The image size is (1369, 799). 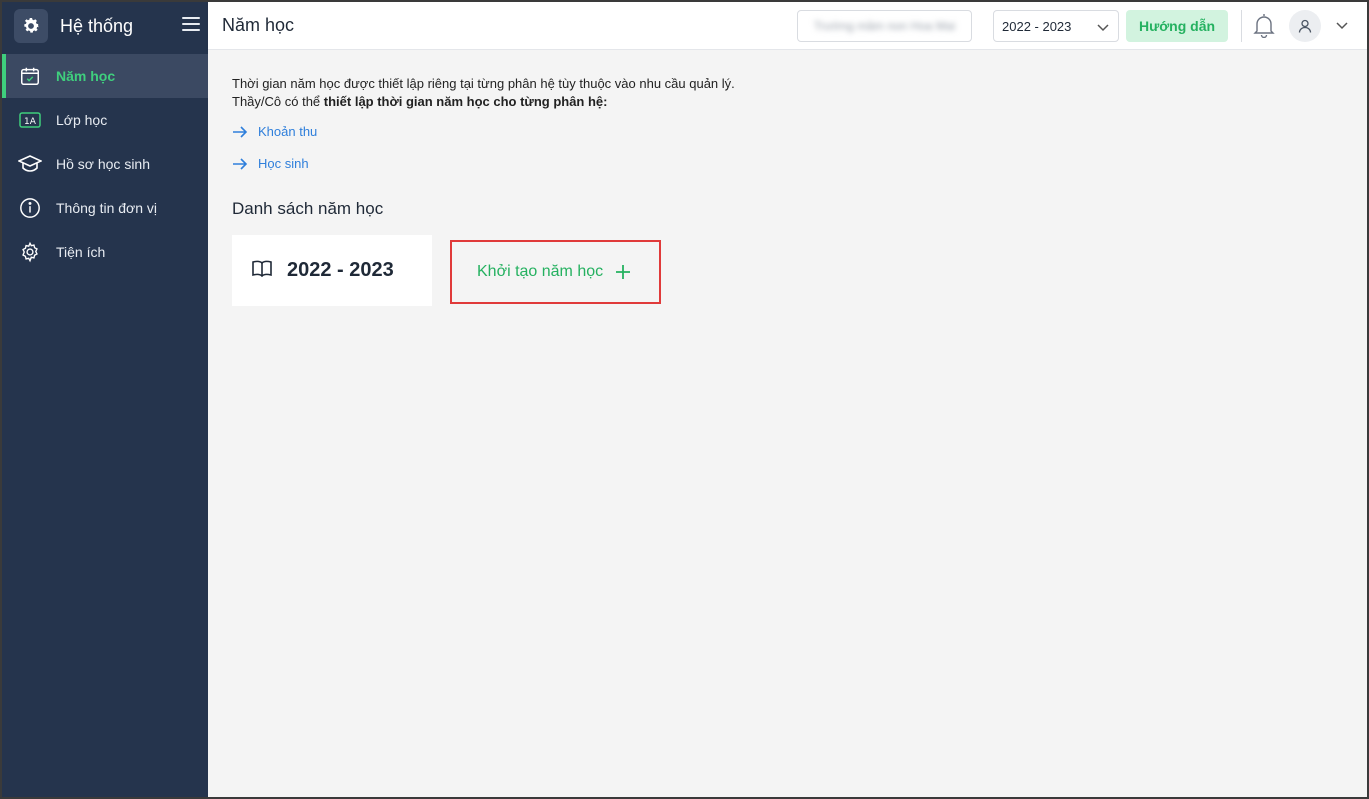 I want to click on page-title: Năm học, so click(x=258, y=25).